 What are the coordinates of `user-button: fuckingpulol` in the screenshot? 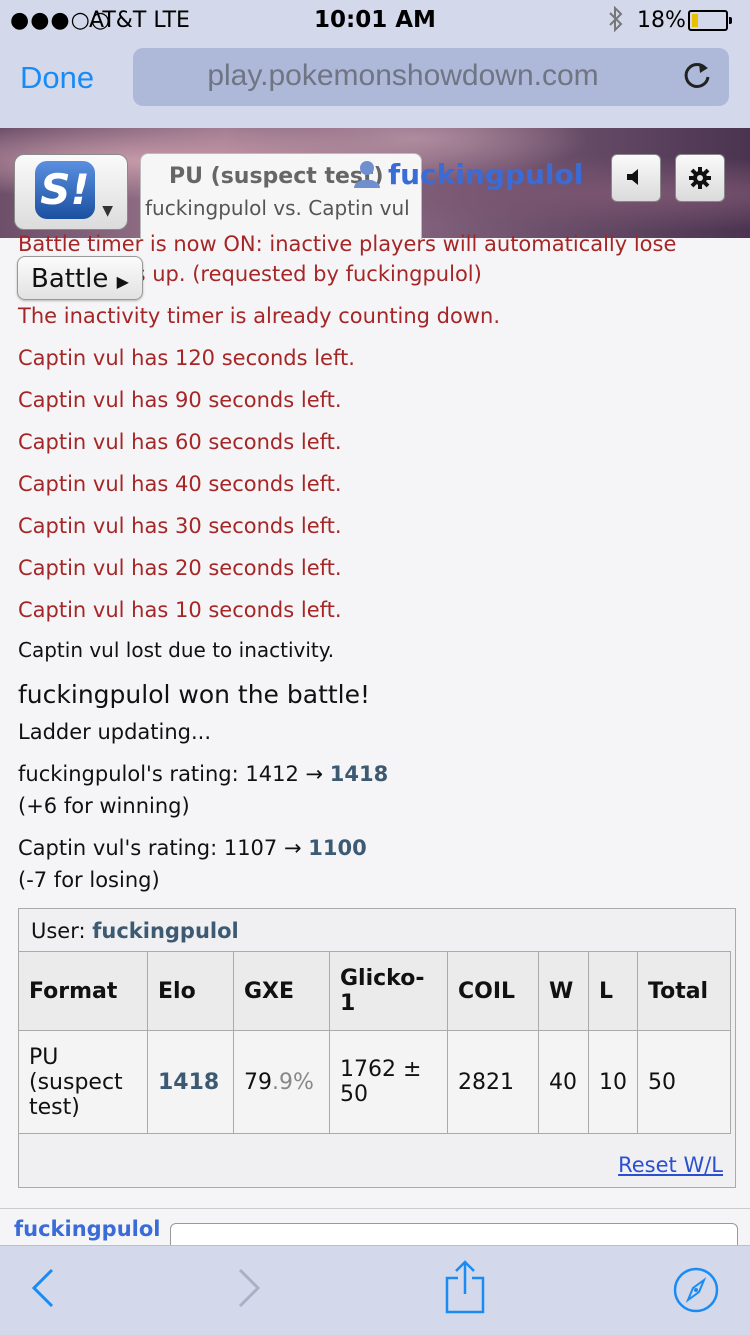 It's located at (468, 174).